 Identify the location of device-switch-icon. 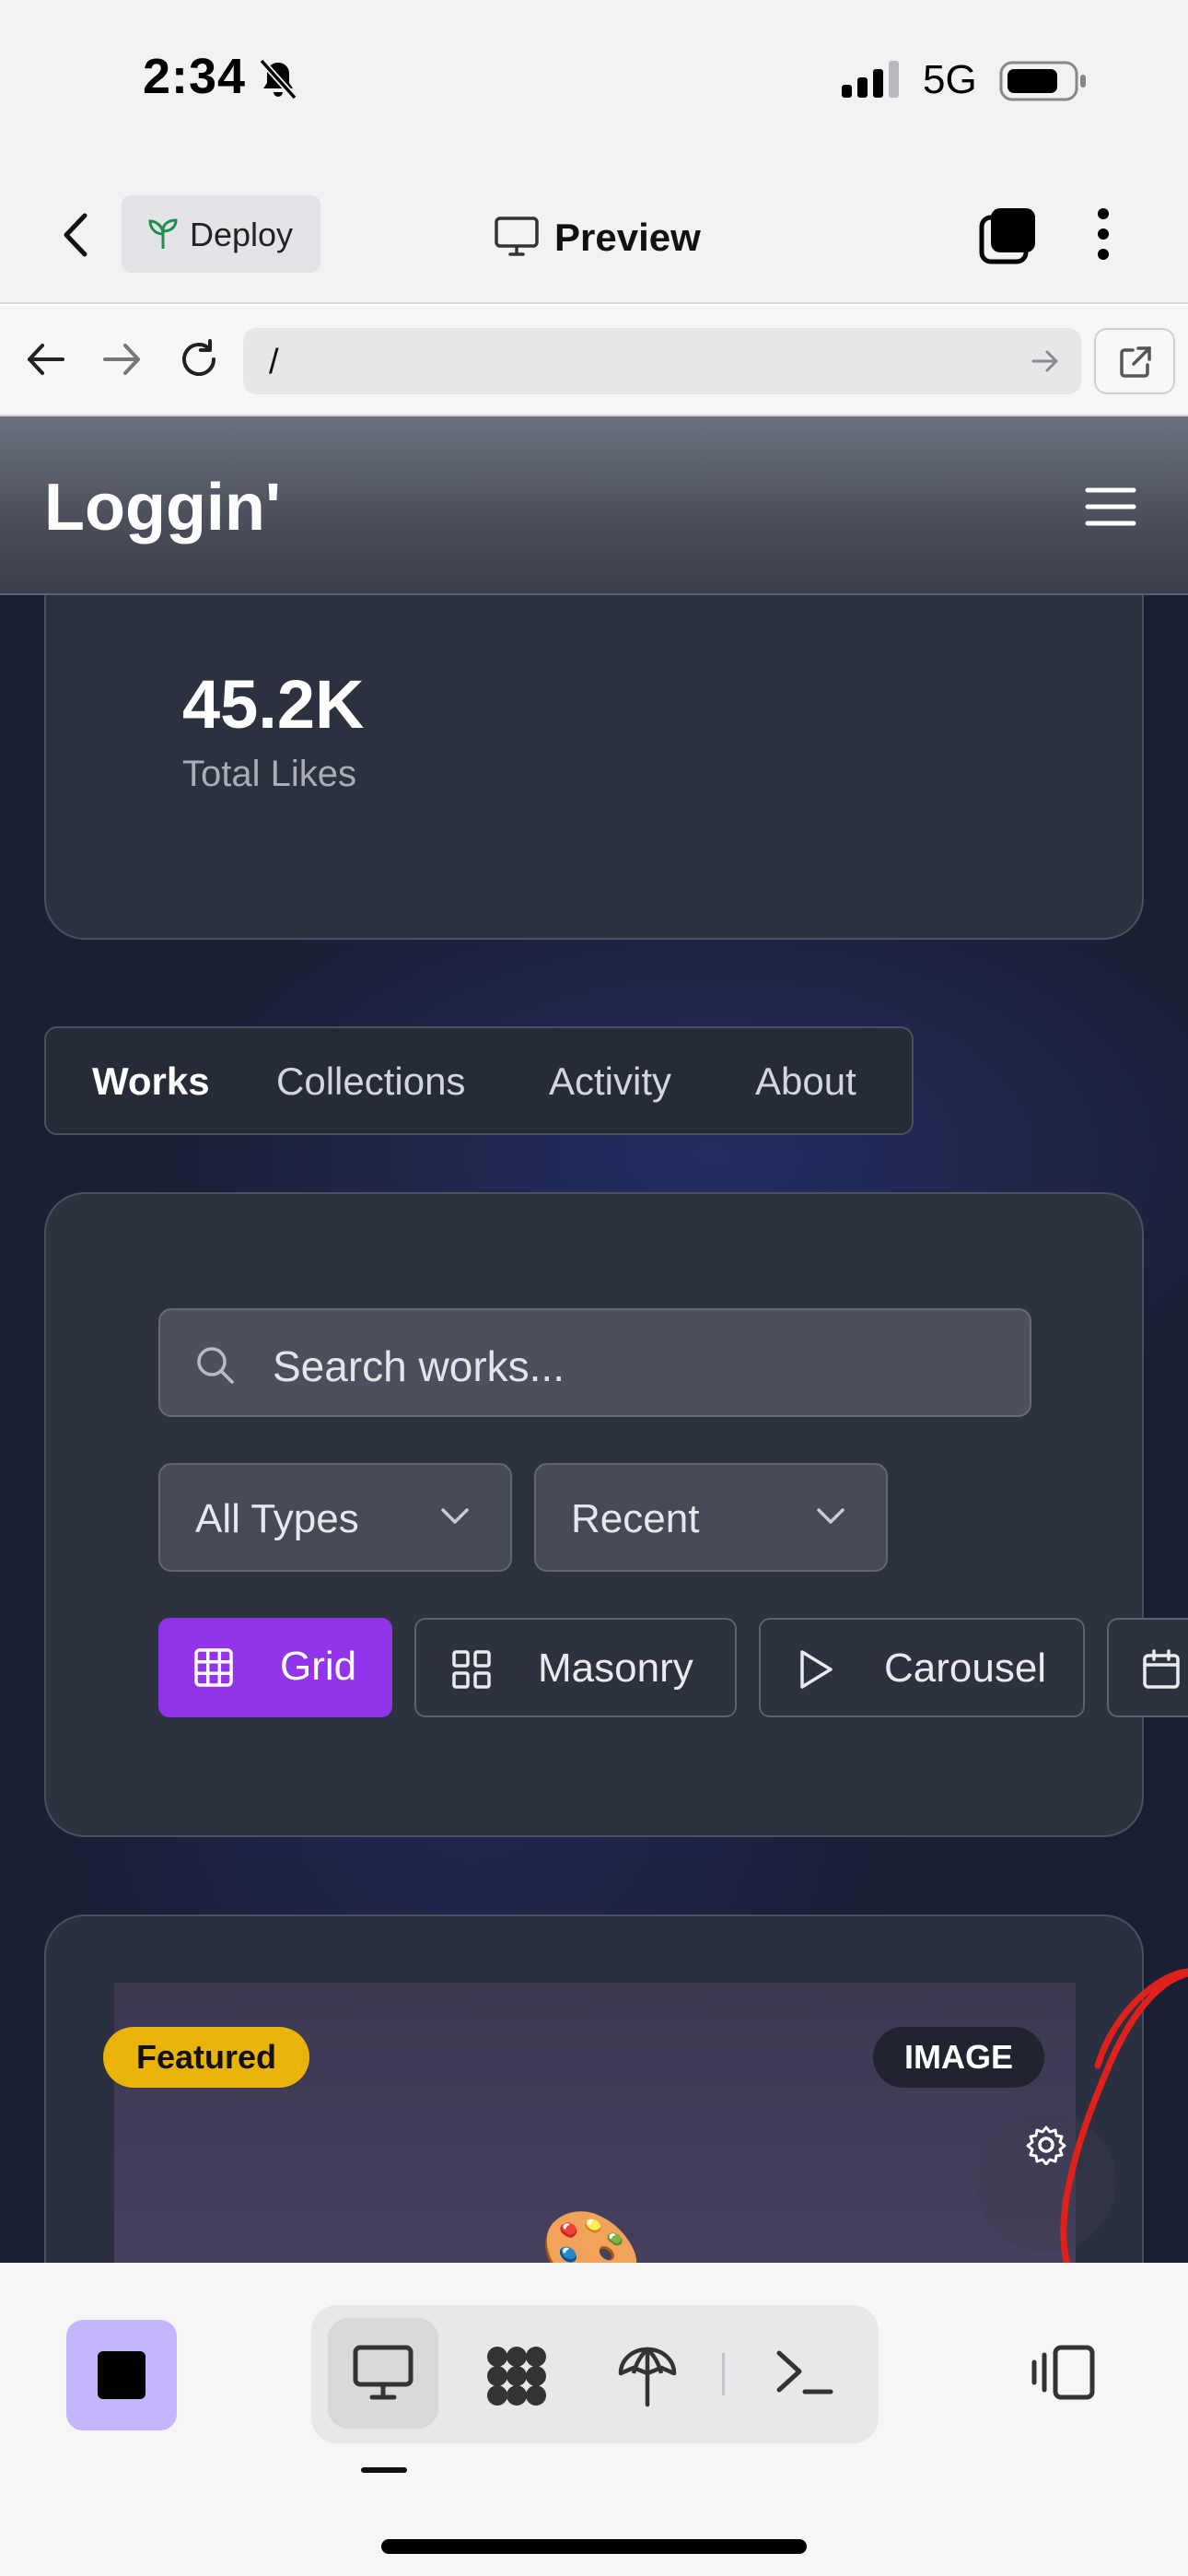
(1063, 2372).